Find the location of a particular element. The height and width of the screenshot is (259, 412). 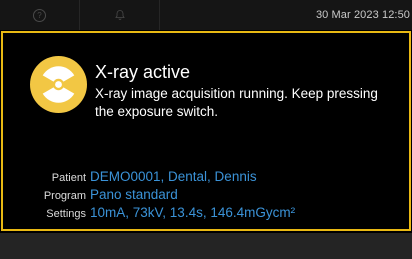

notifications-button is located at coordinates (120, 15).